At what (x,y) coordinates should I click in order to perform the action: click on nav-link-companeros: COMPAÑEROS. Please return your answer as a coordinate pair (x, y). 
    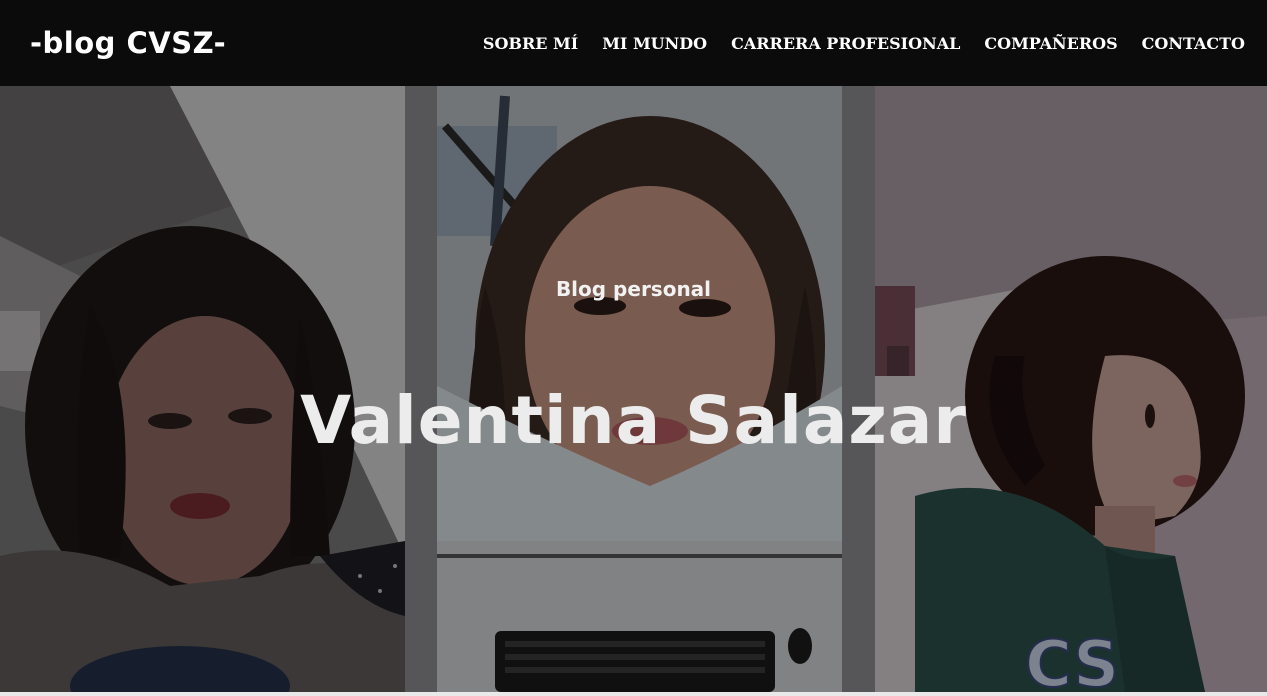
    Looking at the image, I should click on (1050, 43).